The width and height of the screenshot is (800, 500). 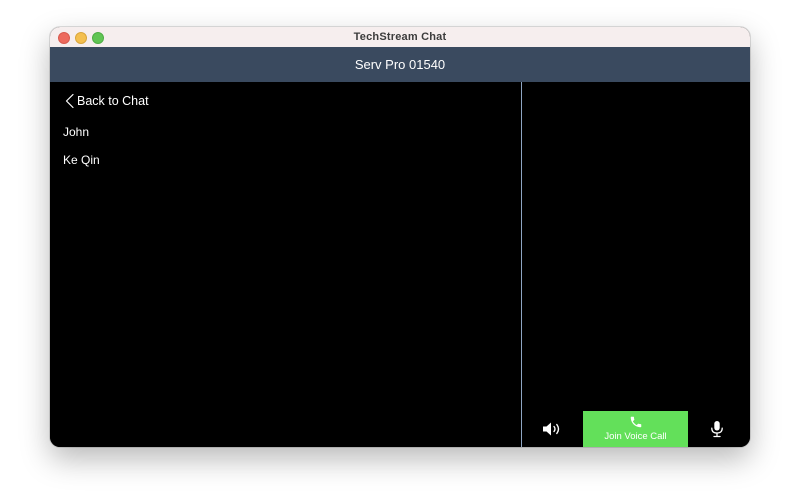 I want to click on back-to-chat-button: Back to Chat, so click(x=106, y=101).